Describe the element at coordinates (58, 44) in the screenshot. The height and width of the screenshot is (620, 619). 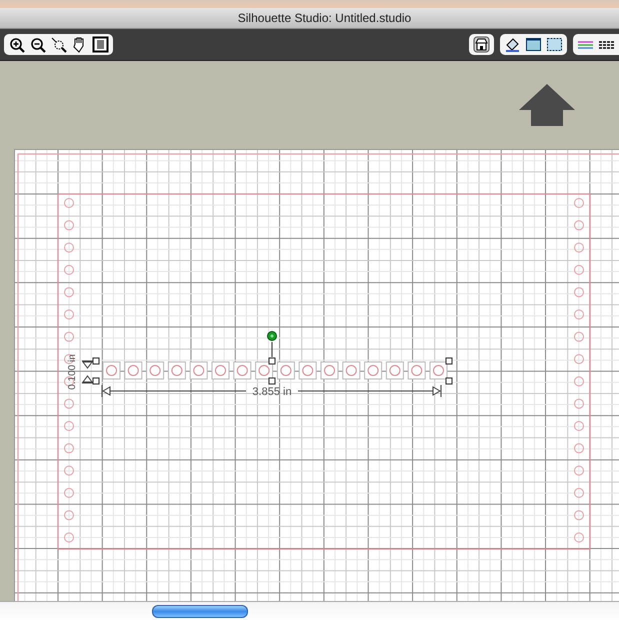
I see `zoom-selection-icon` at that location.